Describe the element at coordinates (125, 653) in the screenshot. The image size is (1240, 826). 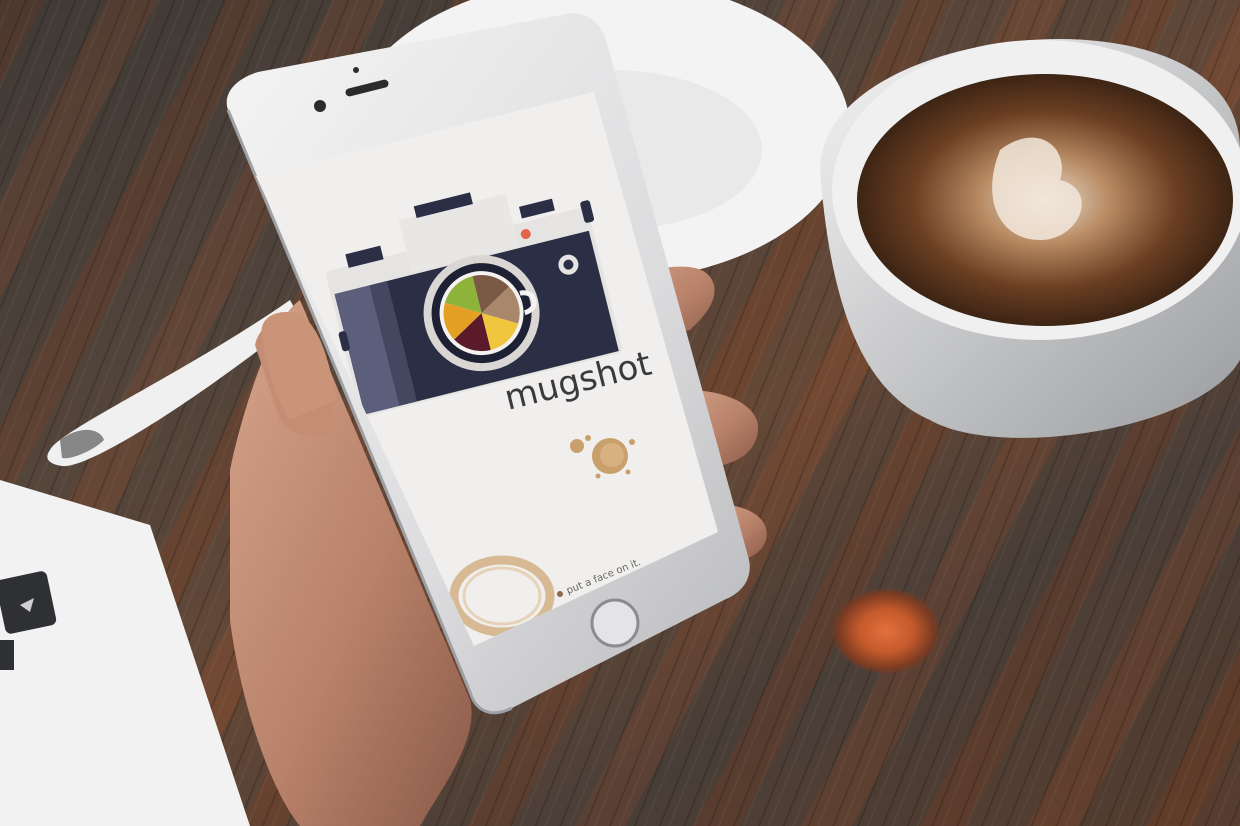
I see `laptop` at that location.